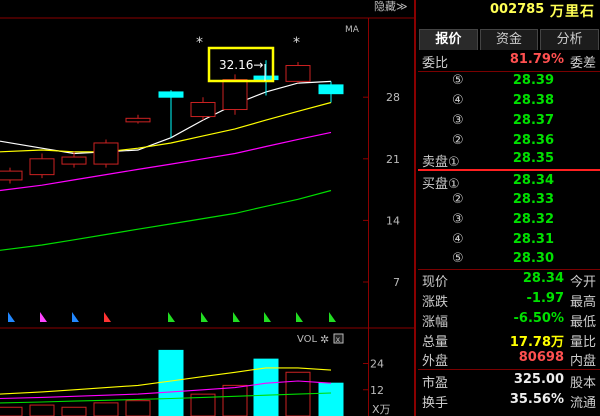 Image resolution: width=600 pixels, height=416 pixels. I want to click on vol-label: VOL, so click(307, 339).